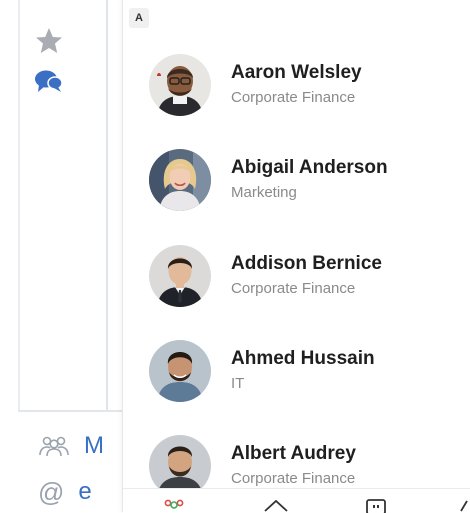 This screenshot has height=513, width=470. I want to click on contact-details: Aaron Welsley Corporate Finance, so click(296, 85).